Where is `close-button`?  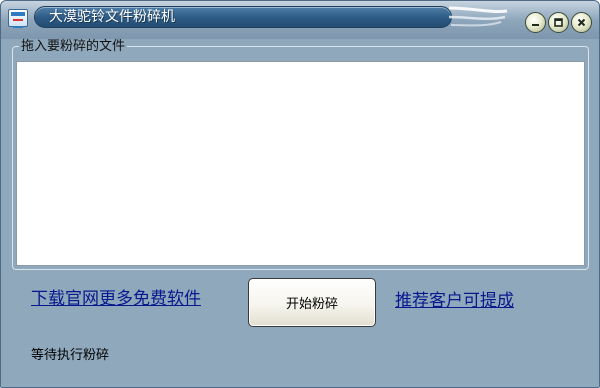 close-button is located at coordinates (581, 22).